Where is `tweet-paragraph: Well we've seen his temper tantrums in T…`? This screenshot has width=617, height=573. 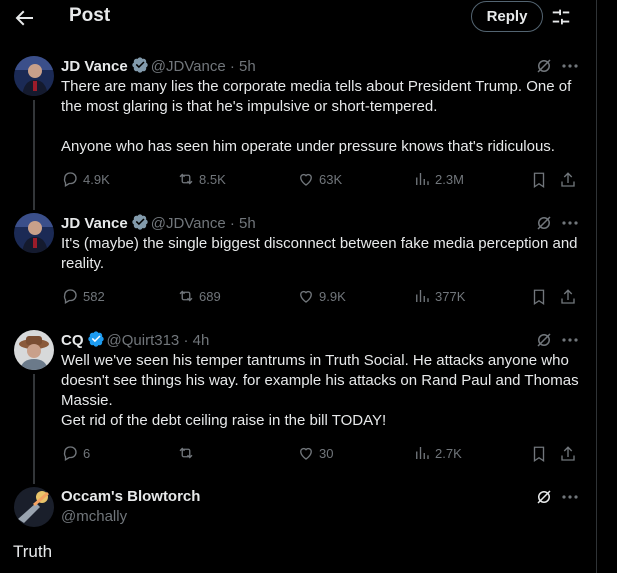 tweet-paragraph: Well we've seen his temper tantrums in T… is located at coordinates (320, 380).